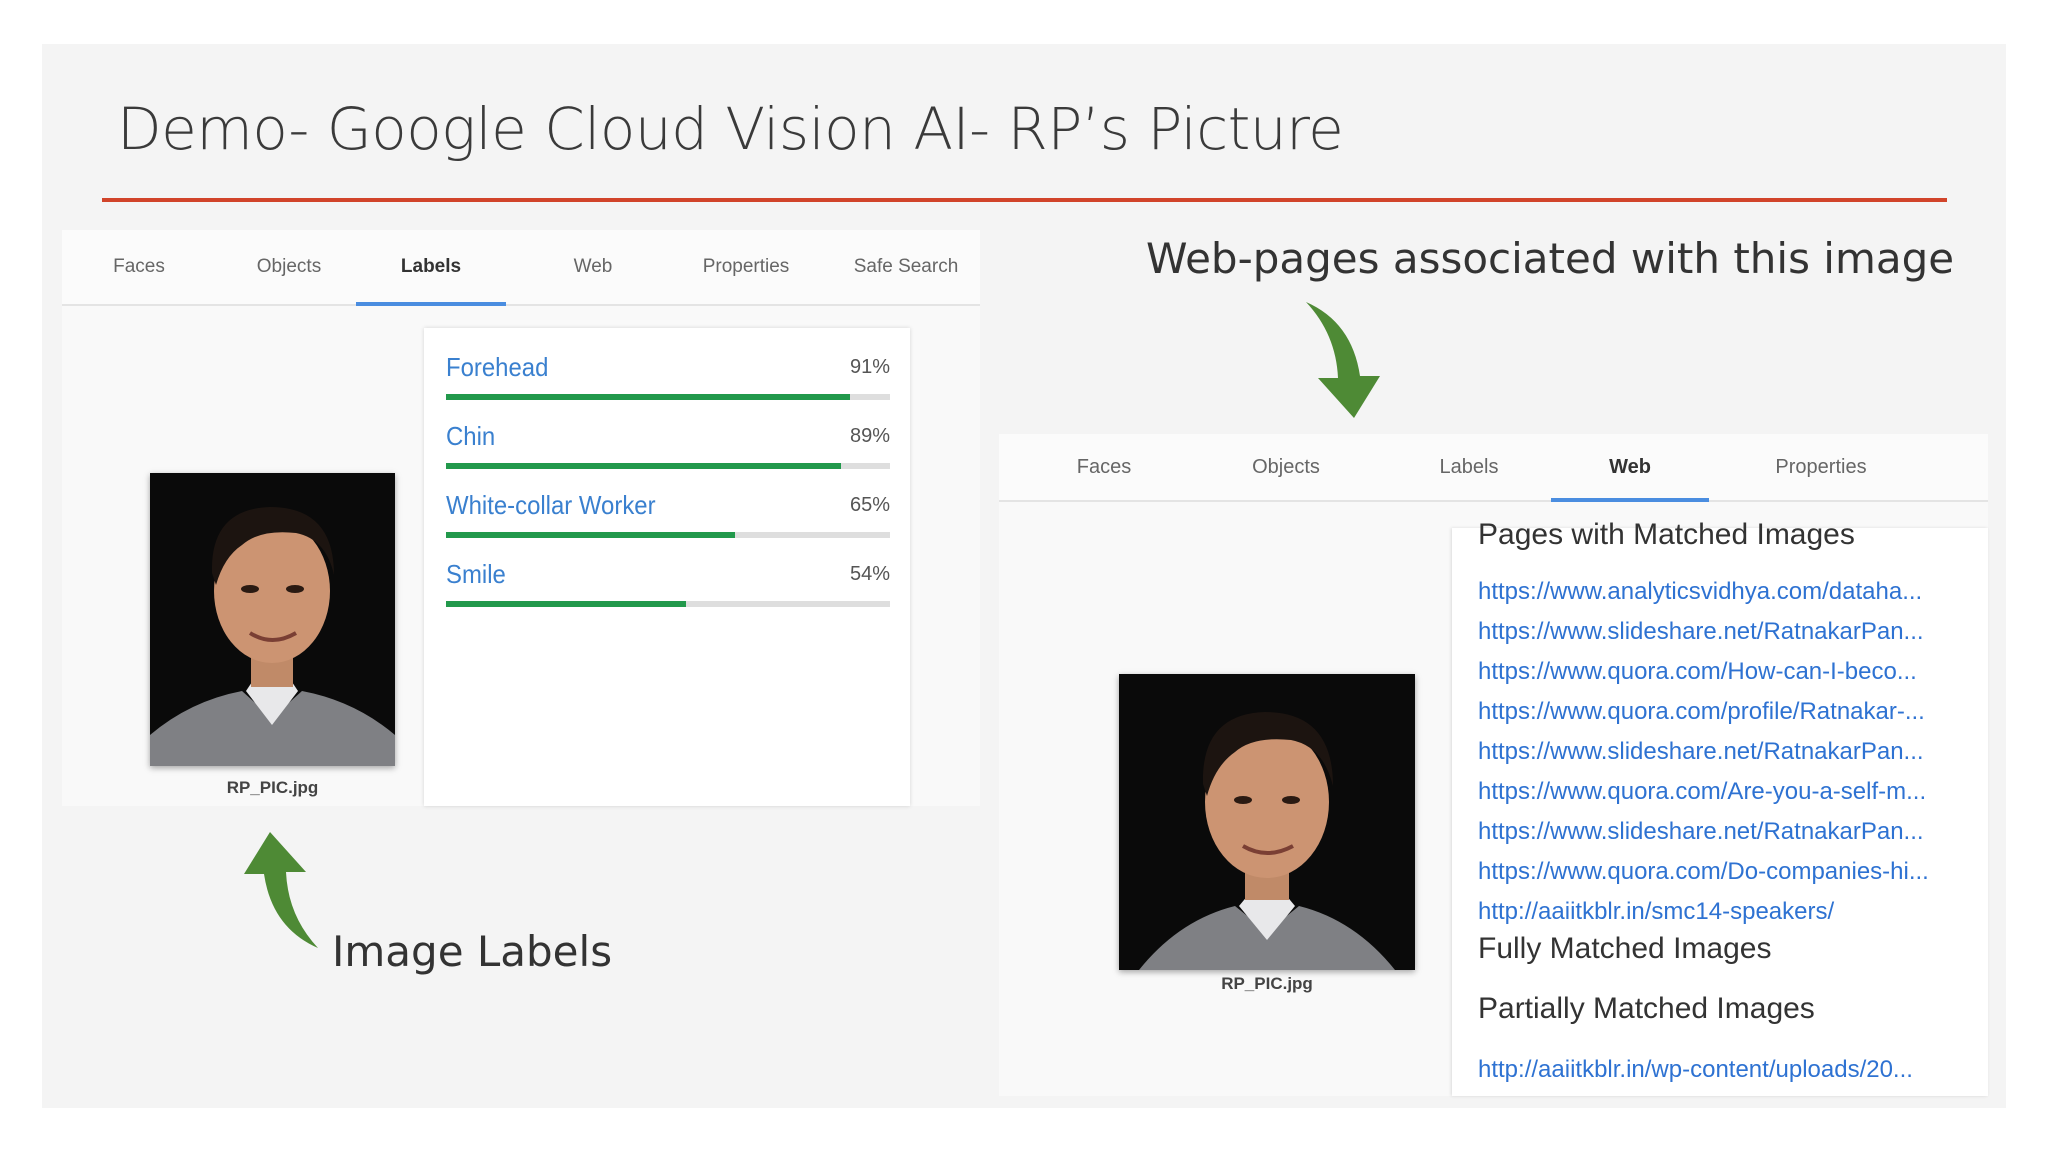  Describe the element at coordinates (472, 951) in the screenshot. I see `annotation-image-labels: Image Labels` at that location.